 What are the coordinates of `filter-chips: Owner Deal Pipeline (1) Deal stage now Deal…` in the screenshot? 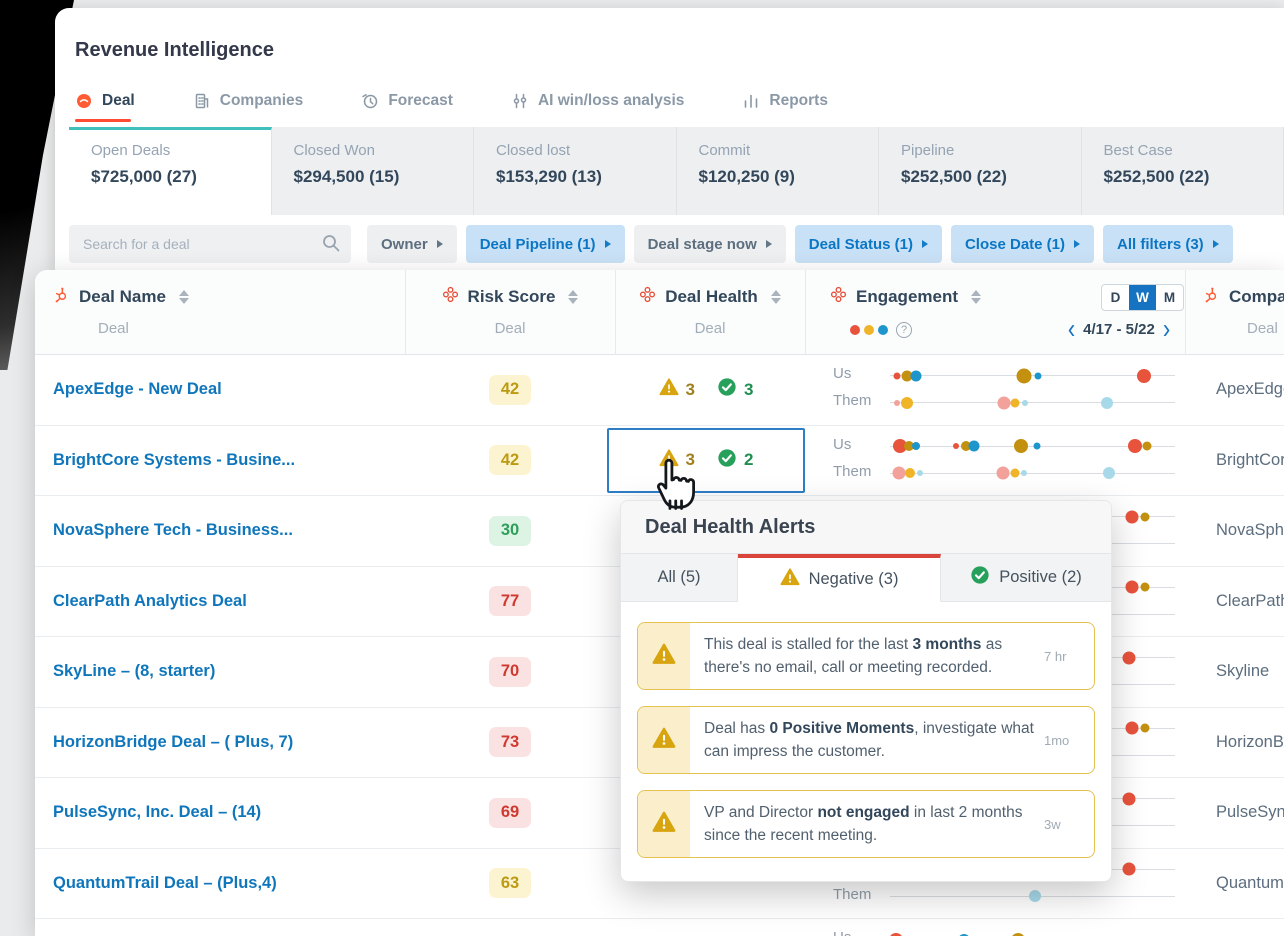 It's located at (800, 244).